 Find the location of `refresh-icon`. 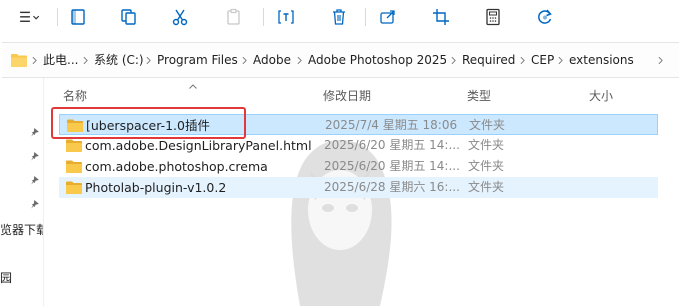

refresh-icon is located at coordinates (545, 16).